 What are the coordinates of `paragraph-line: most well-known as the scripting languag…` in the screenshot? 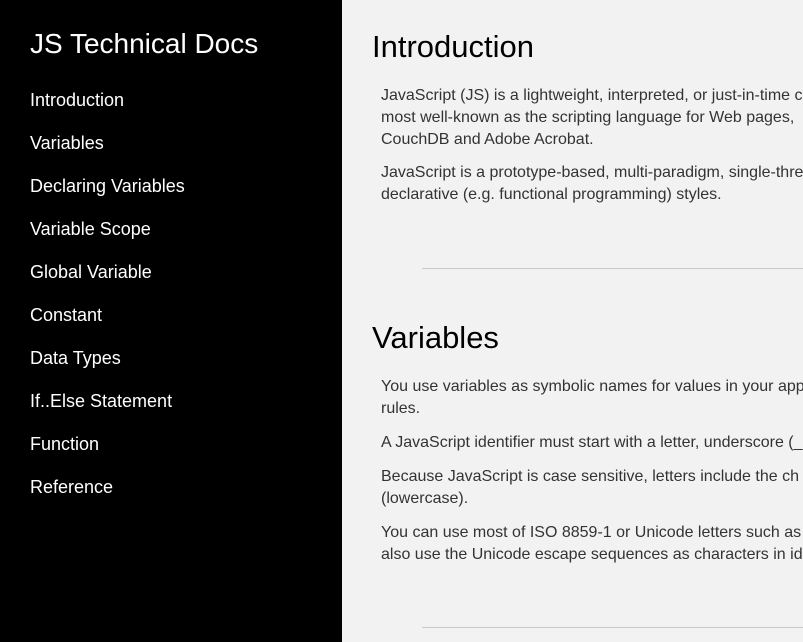 It's located at (588, 117).